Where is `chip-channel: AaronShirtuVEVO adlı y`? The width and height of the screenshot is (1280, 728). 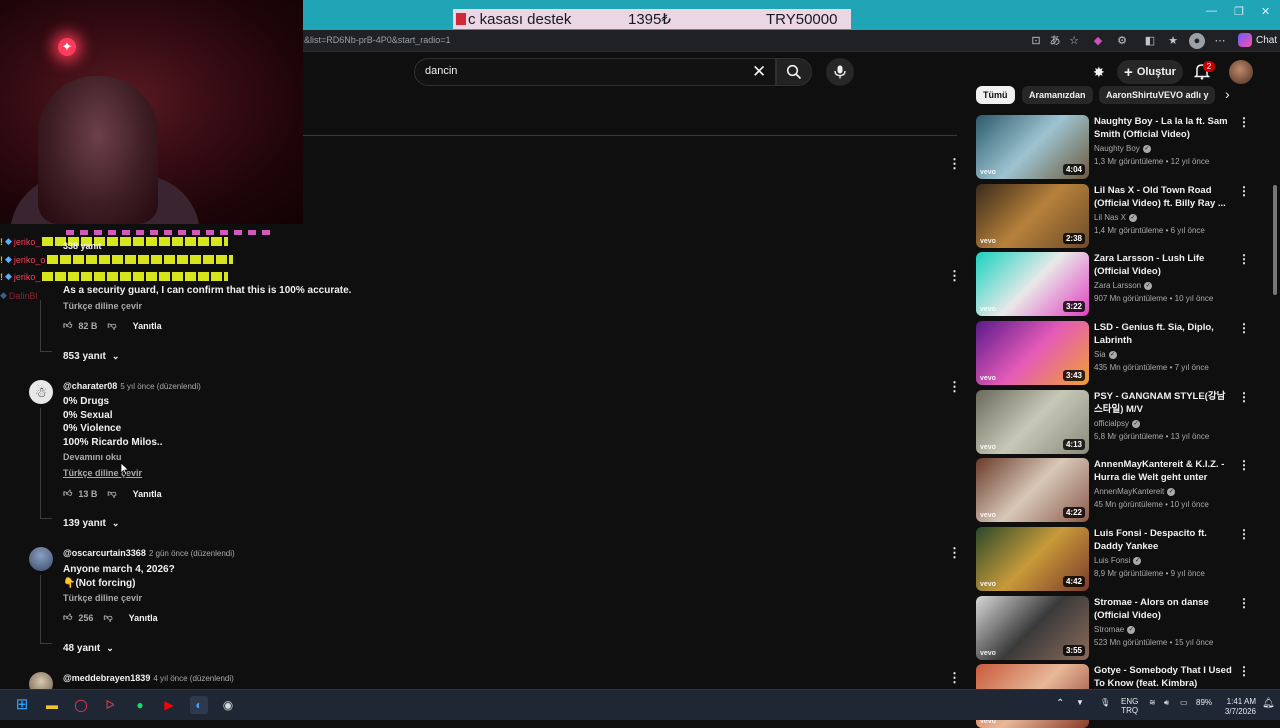 chip-channel: AaronShirtuVEVO adlı y is located at coordinates (1157, 95).